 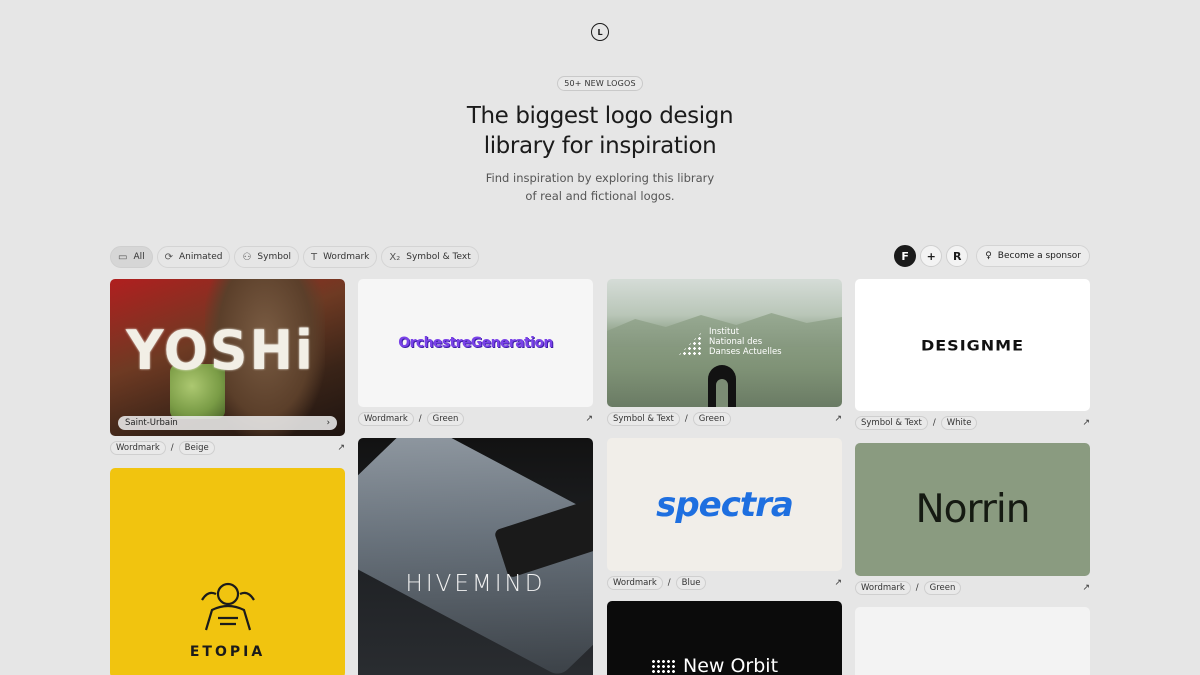 I want to click on figma-button: +, so click(x=931, y=256).